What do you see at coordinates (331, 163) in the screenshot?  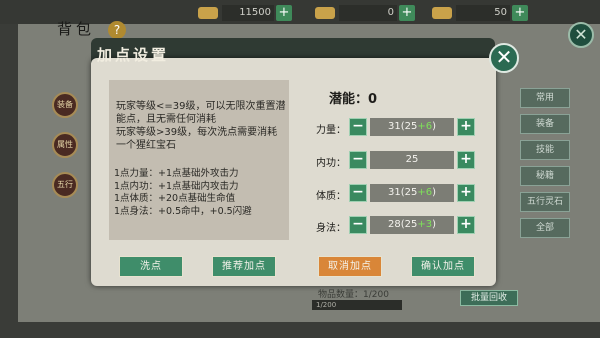 I see `stat-label-internal: 内功：` at bounding box center [331, 163].